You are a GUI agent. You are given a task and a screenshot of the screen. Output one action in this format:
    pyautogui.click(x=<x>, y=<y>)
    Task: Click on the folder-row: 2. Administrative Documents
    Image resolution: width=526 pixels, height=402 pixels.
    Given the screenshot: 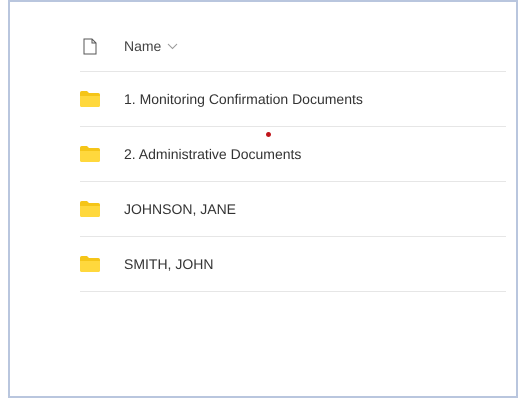 What is the action you would take?
    pyautogui.click(x=293, y=154)
    